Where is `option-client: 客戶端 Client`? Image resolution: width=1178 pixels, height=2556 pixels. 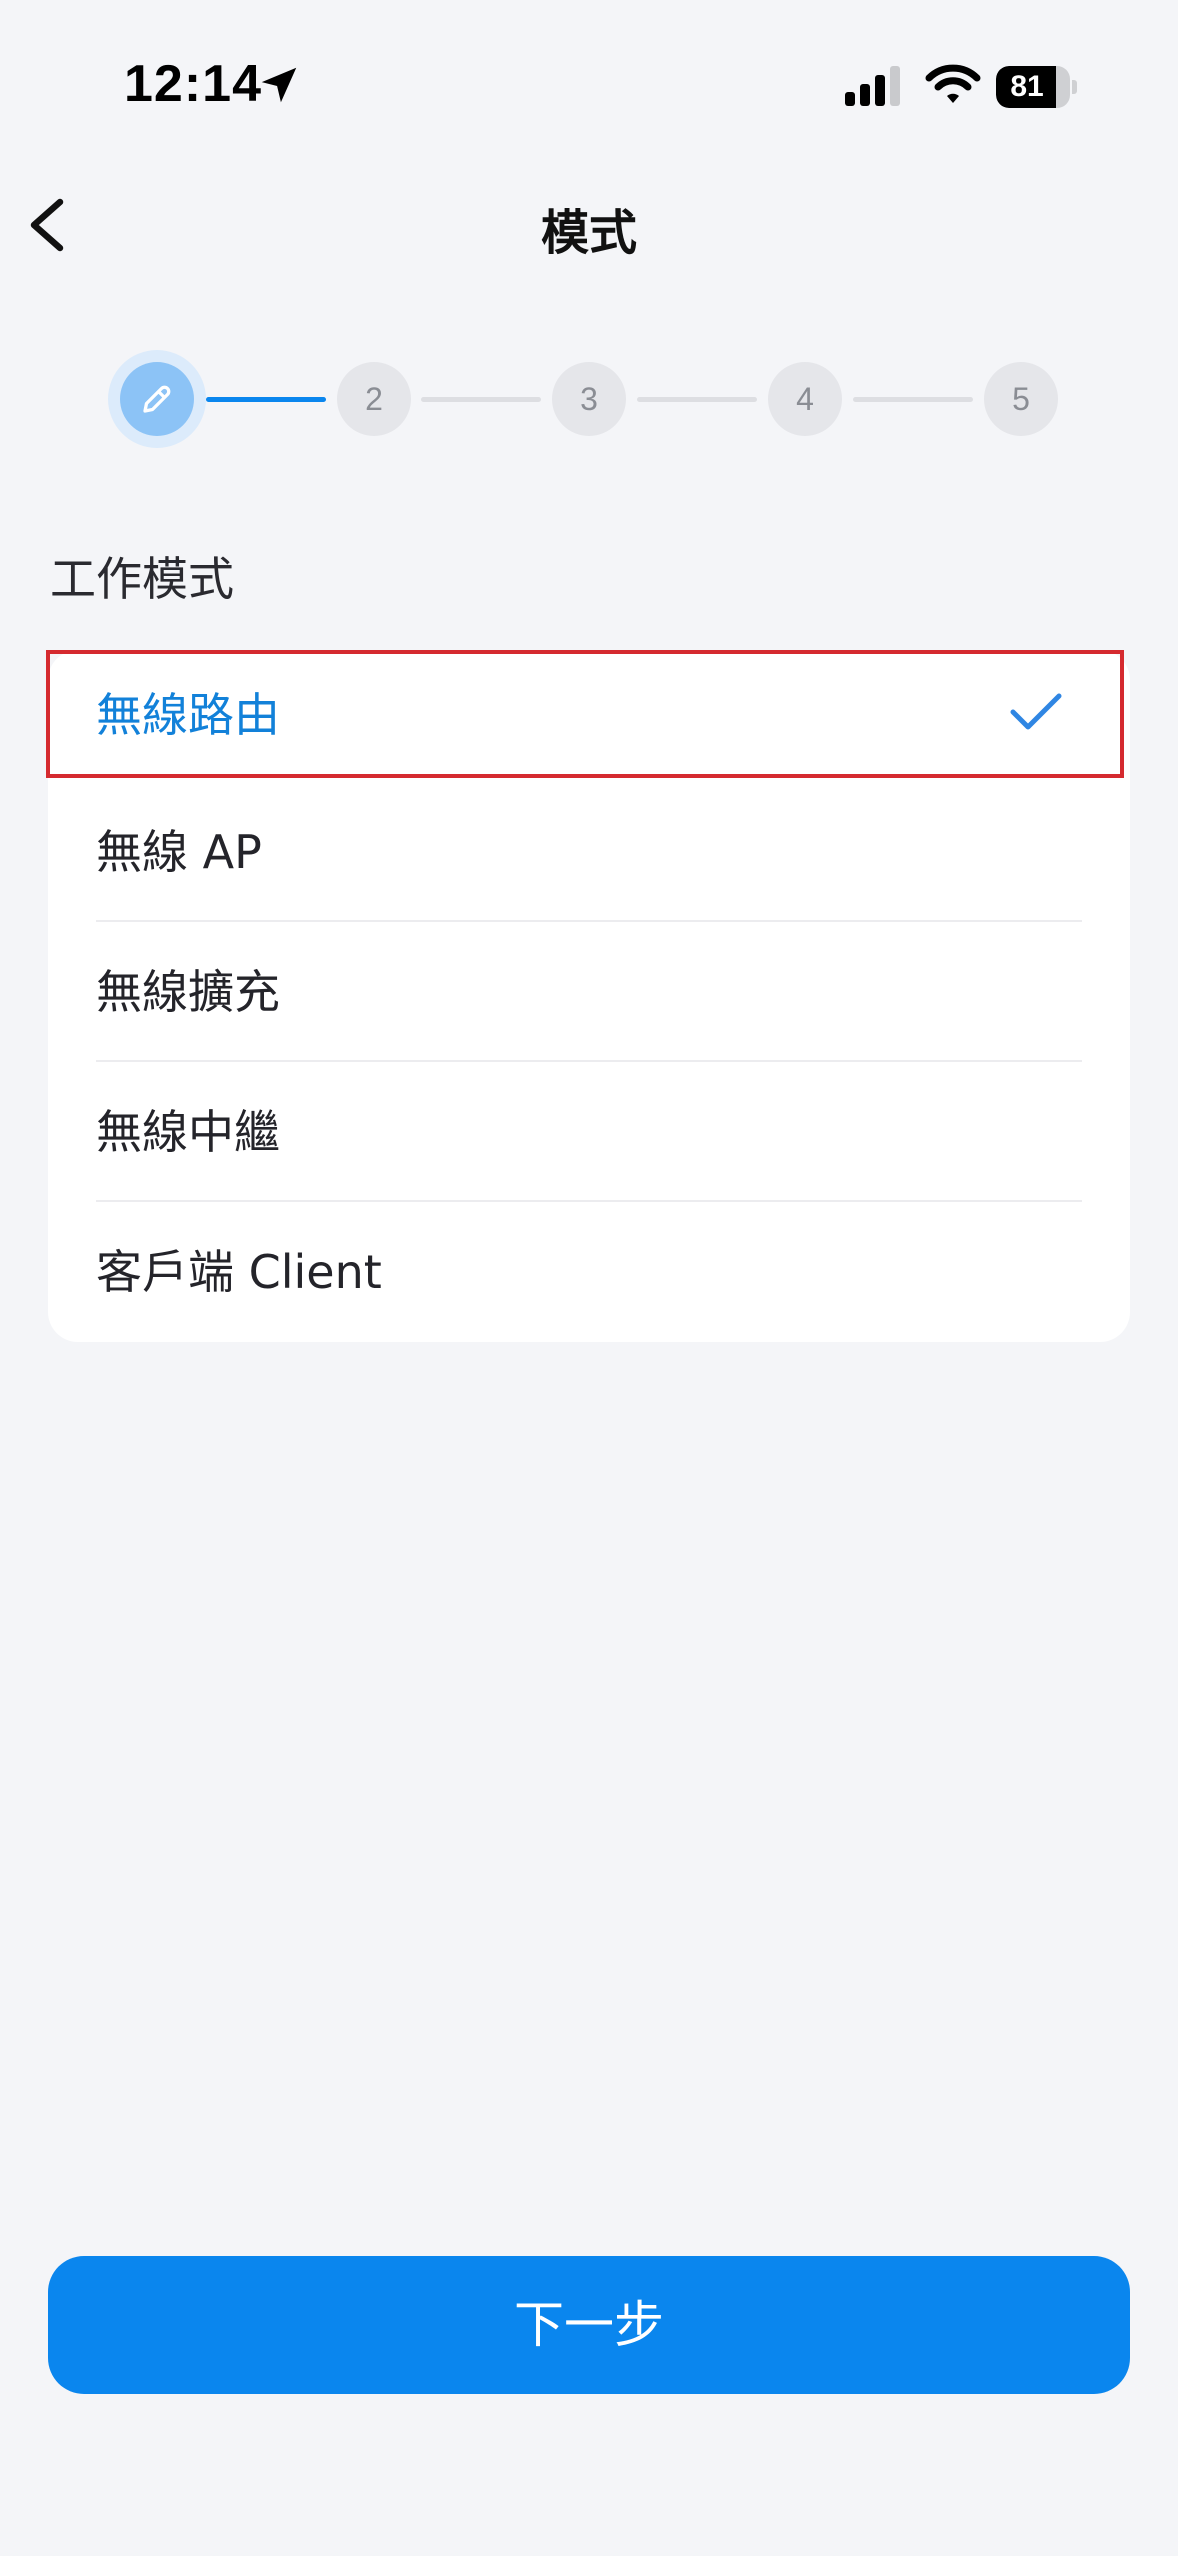 option-client: 客戶端 Client is located at coordinates (589, 1272).